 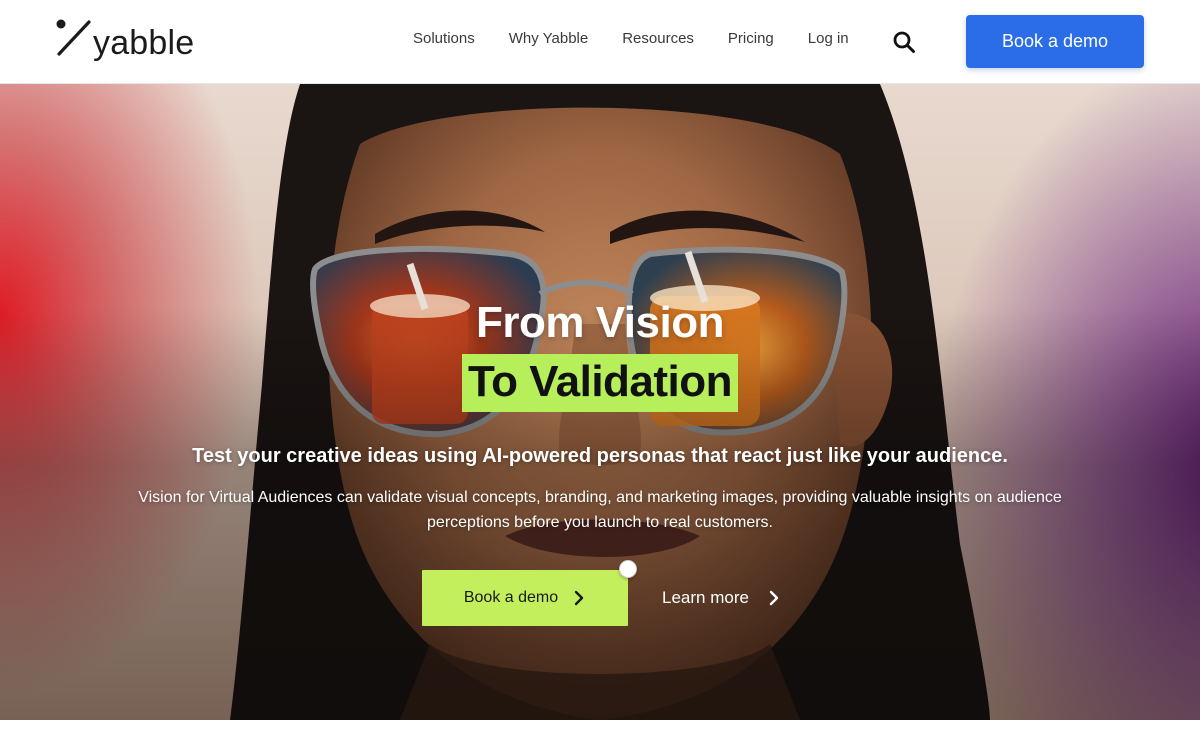 What do you see at coordinates (73, 37) in the screenshot?
I see `logo-mark-icon` at bounding box center [73, 37].